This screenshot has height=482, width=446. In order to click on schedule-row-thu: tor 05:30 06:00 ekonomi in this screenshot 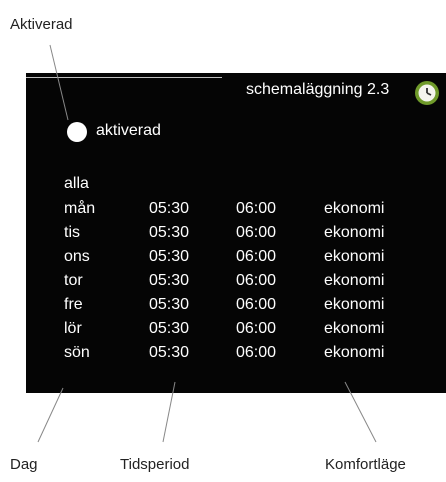, I will do `click(236, 282)`.